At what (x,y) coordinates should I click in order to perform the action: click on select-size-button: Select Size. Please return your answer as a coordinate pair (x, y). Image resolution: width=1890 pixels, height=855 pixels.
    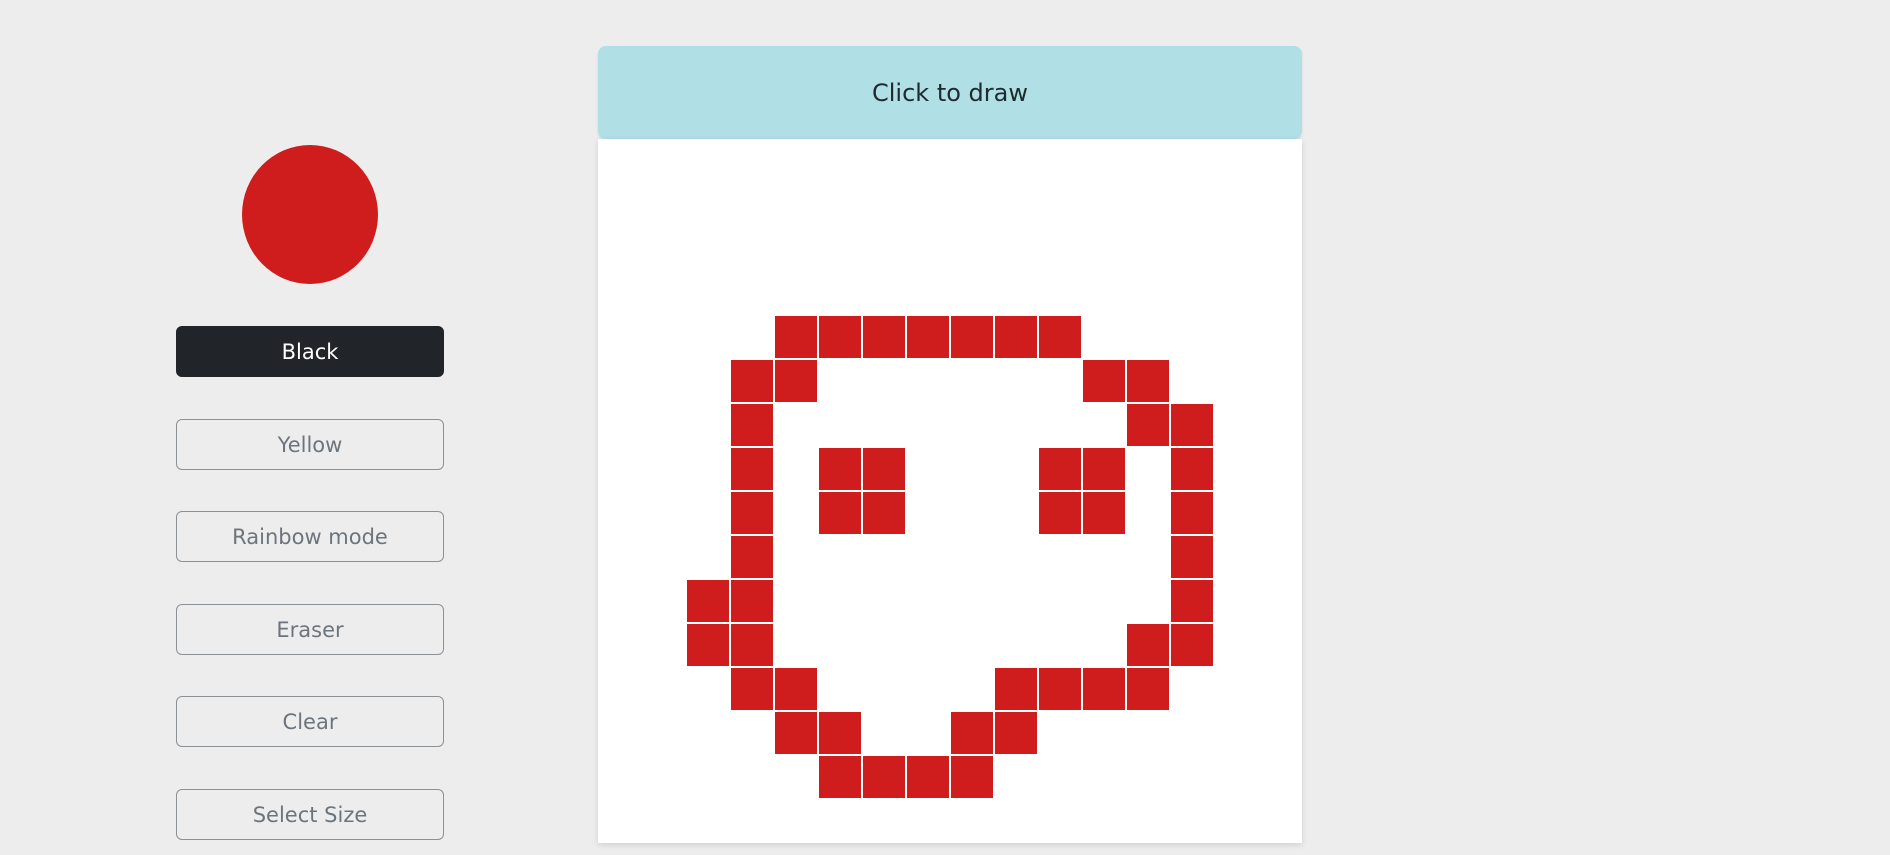
    Looking at the image, I should click on (310, 814).